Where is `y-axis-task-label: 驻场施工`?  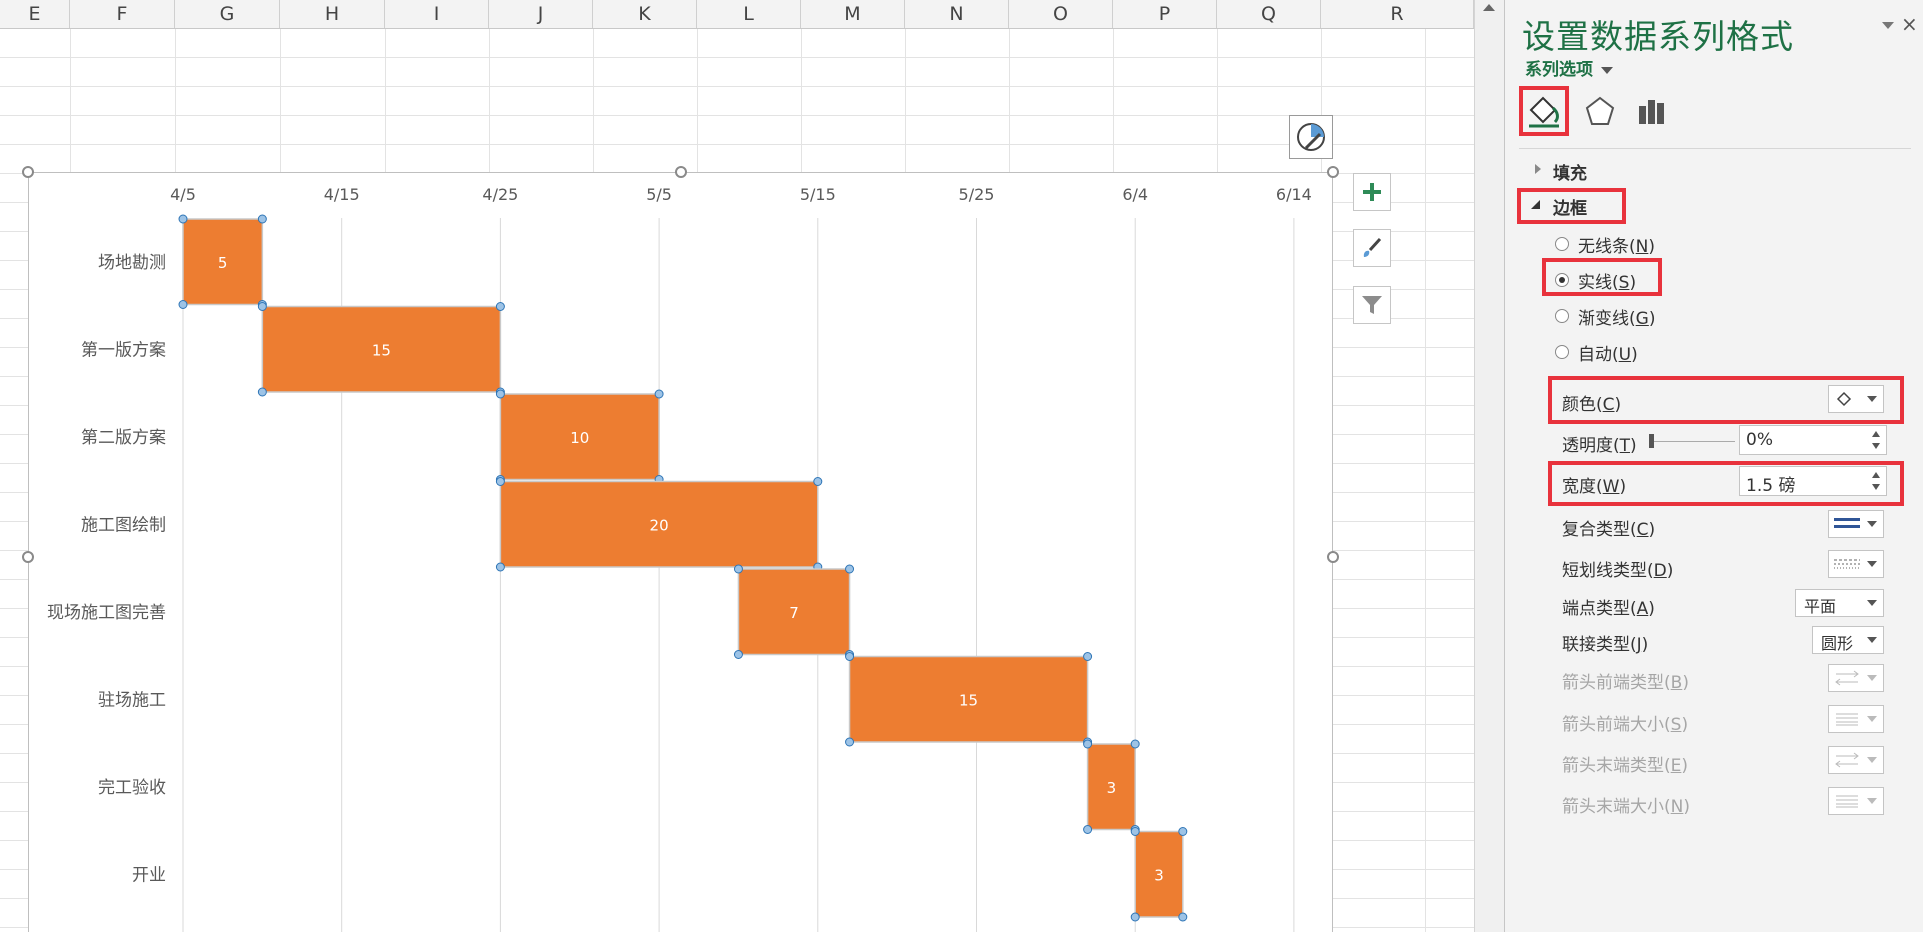
y-axis-task-label: 驻场施工 is located at coordinates (132, 700).